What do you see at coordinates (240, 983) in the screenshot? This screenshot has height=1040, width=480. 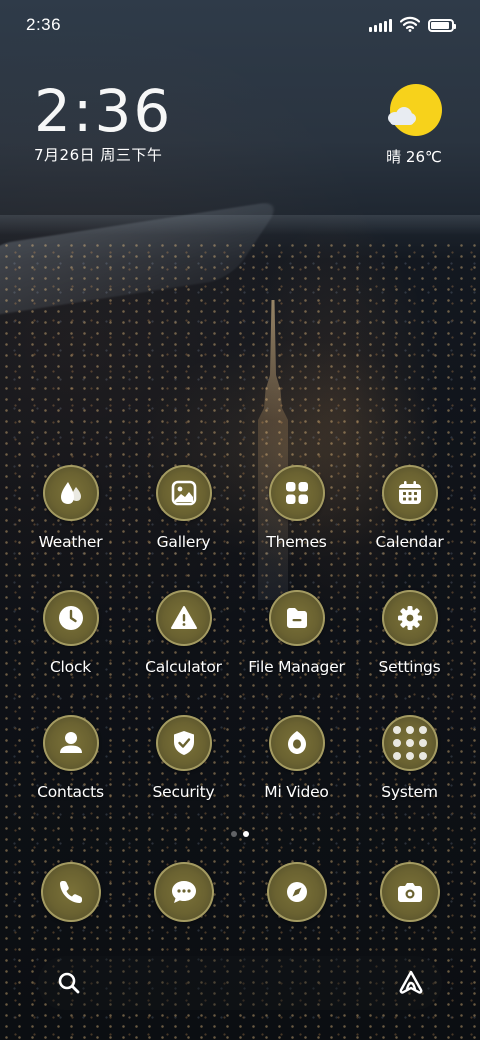 I see `search-bar` at bounding box center [240, 983].